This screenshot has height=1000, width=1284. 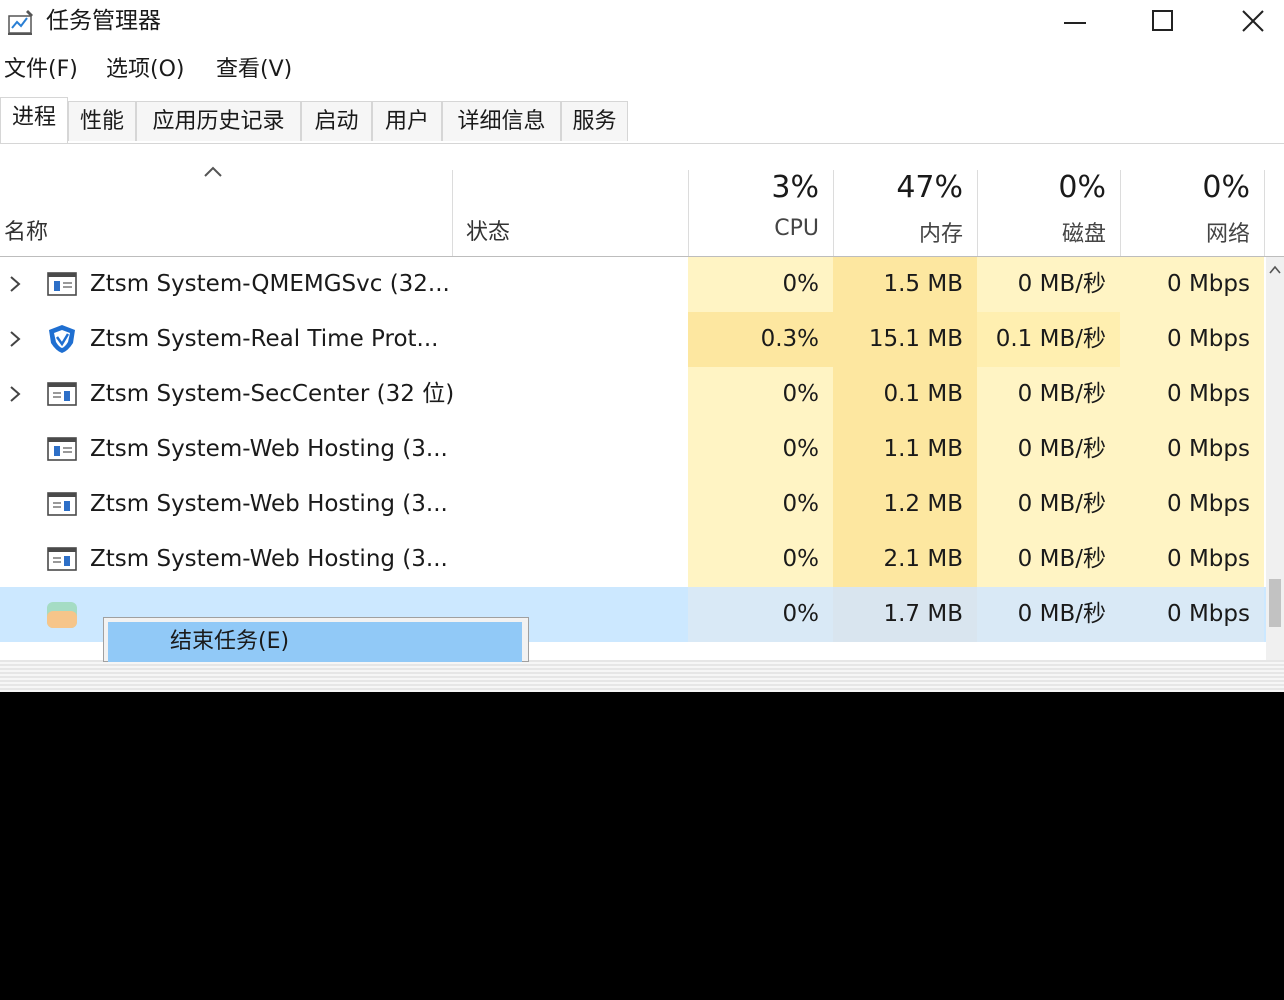 What do you see at coordinates (62, 615) in the screenshot?
I see `colorful-app-icon` at bounding box center [62, 615].